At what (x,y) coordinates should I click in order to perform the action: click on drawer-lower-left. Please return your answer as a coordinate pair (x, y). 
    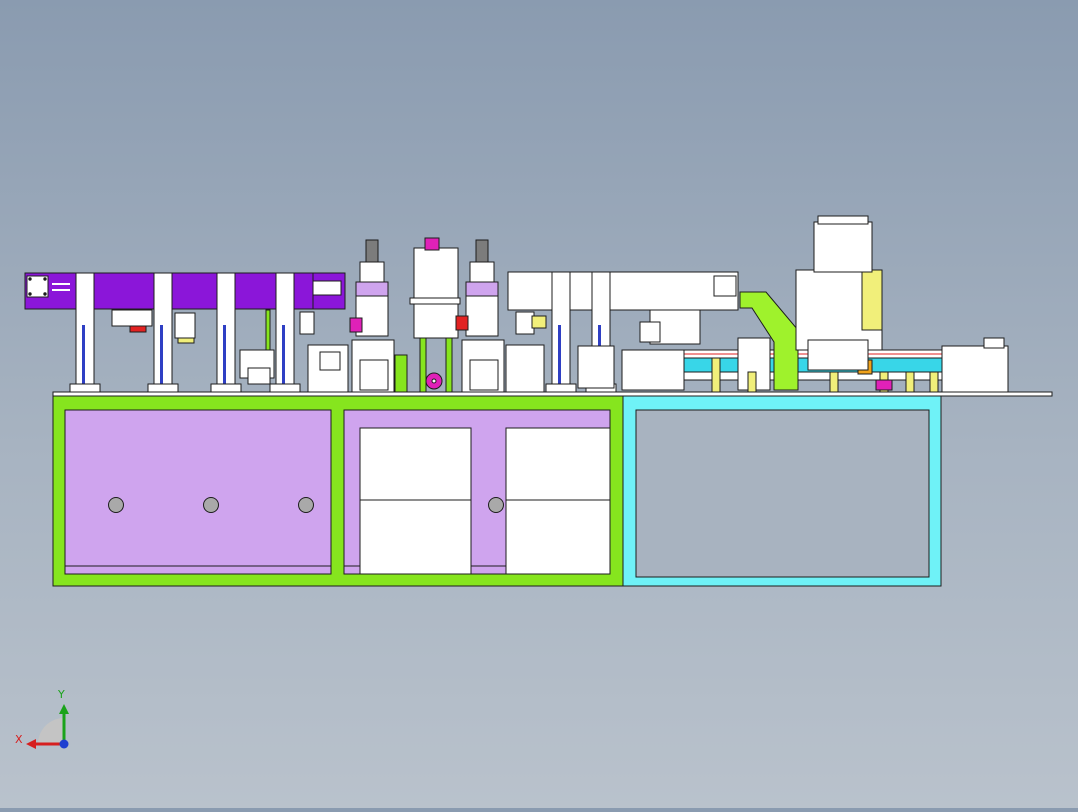
    Looking at the image, I should click on (415, 537).